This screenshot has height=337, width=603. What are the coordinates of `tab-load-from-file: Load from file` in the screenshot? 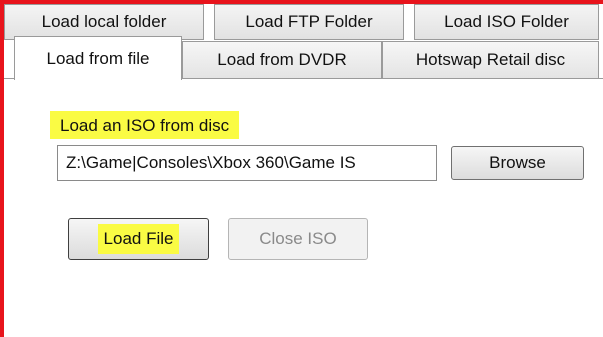 It's located at (98, 58).